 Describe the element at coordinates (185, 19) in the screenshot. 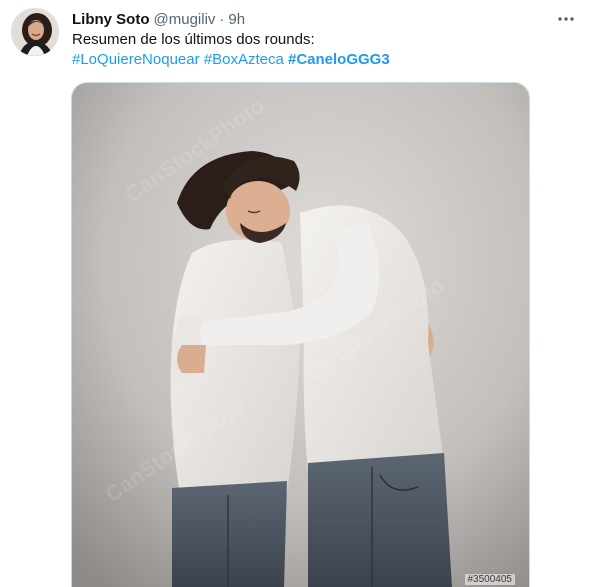

I see `author-handle: @mugiliv` at that location.